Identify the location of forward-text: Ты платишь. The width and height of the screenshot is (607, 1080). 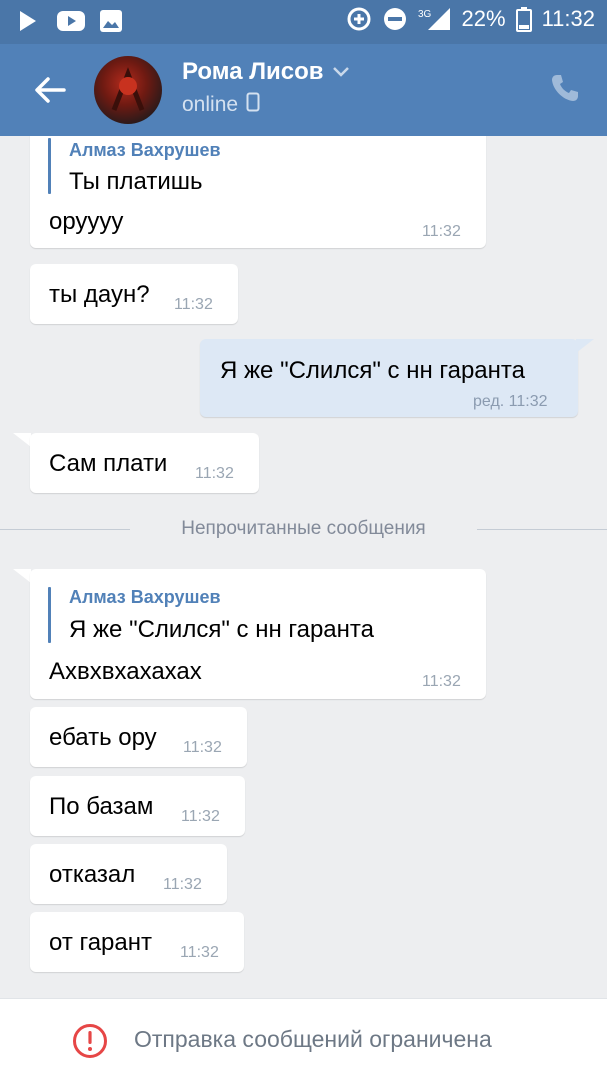
(136, 181).